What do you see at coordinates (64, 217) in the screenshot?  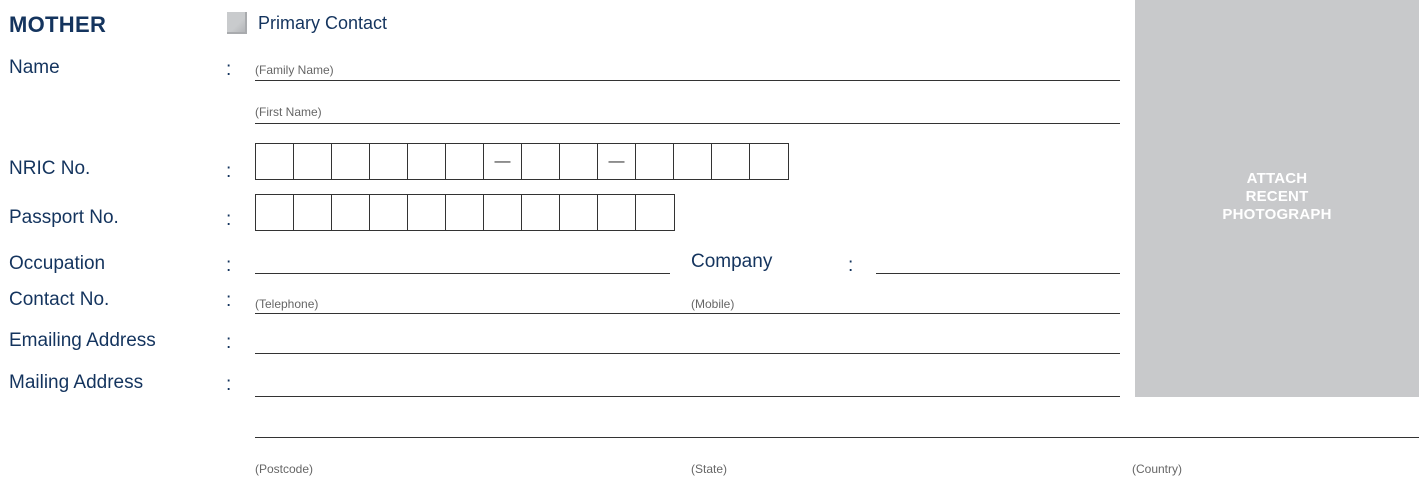 I see `passport-label: Passport No.` at bounding box center [64, 217].